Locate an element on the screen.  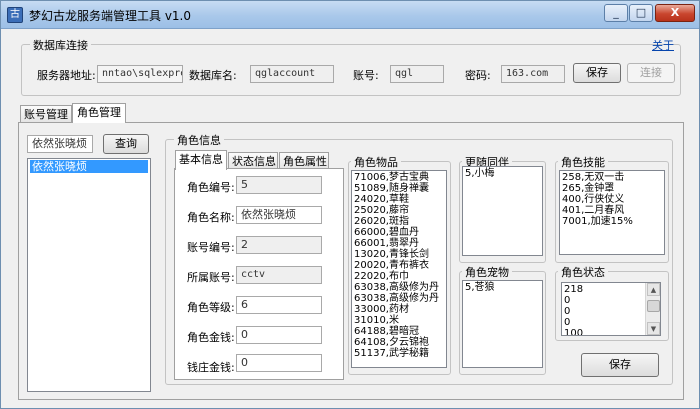
list-item: 218 is located at coordinates (611, 289).